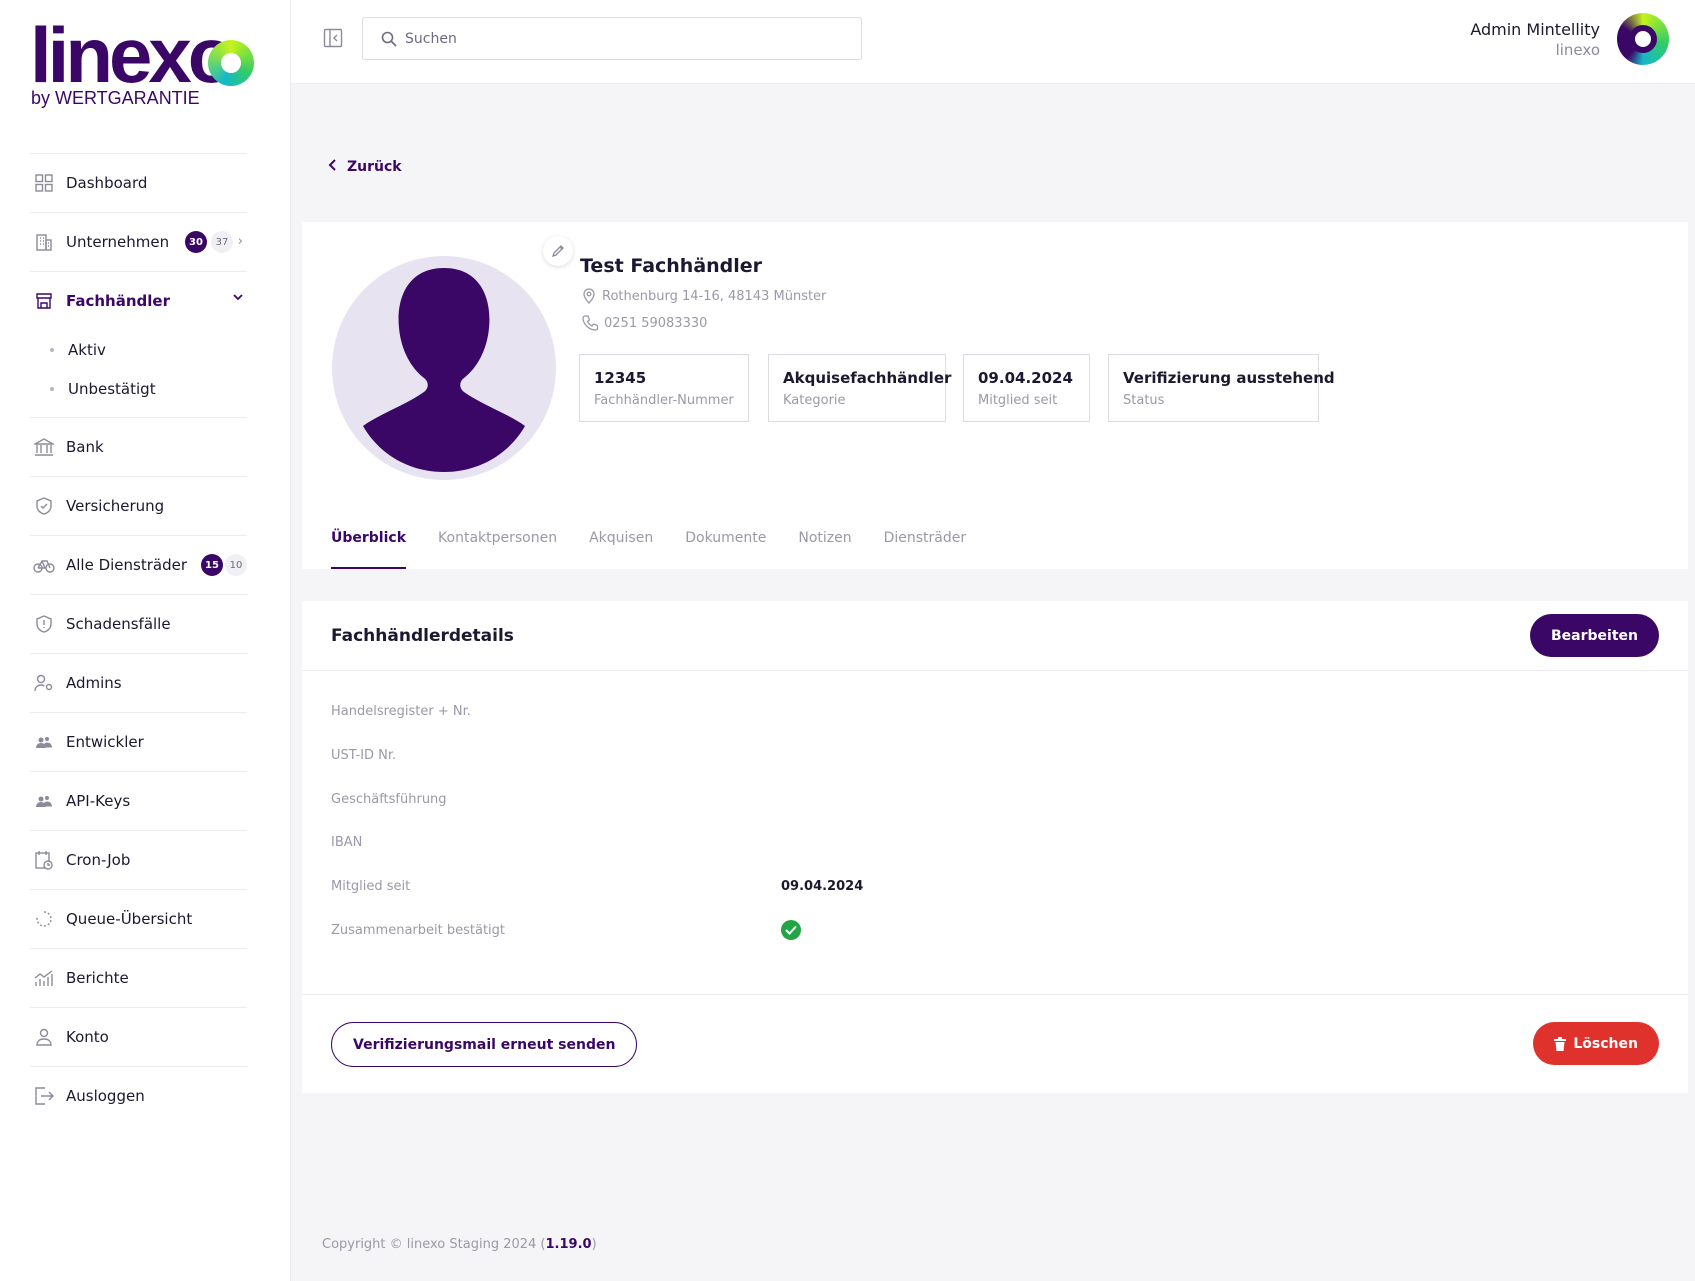  What do you see at coordinates (112, 388) in the screenshot?
I see `submenu-item-label: Unbestätigt` at bounding box center [112, 388].